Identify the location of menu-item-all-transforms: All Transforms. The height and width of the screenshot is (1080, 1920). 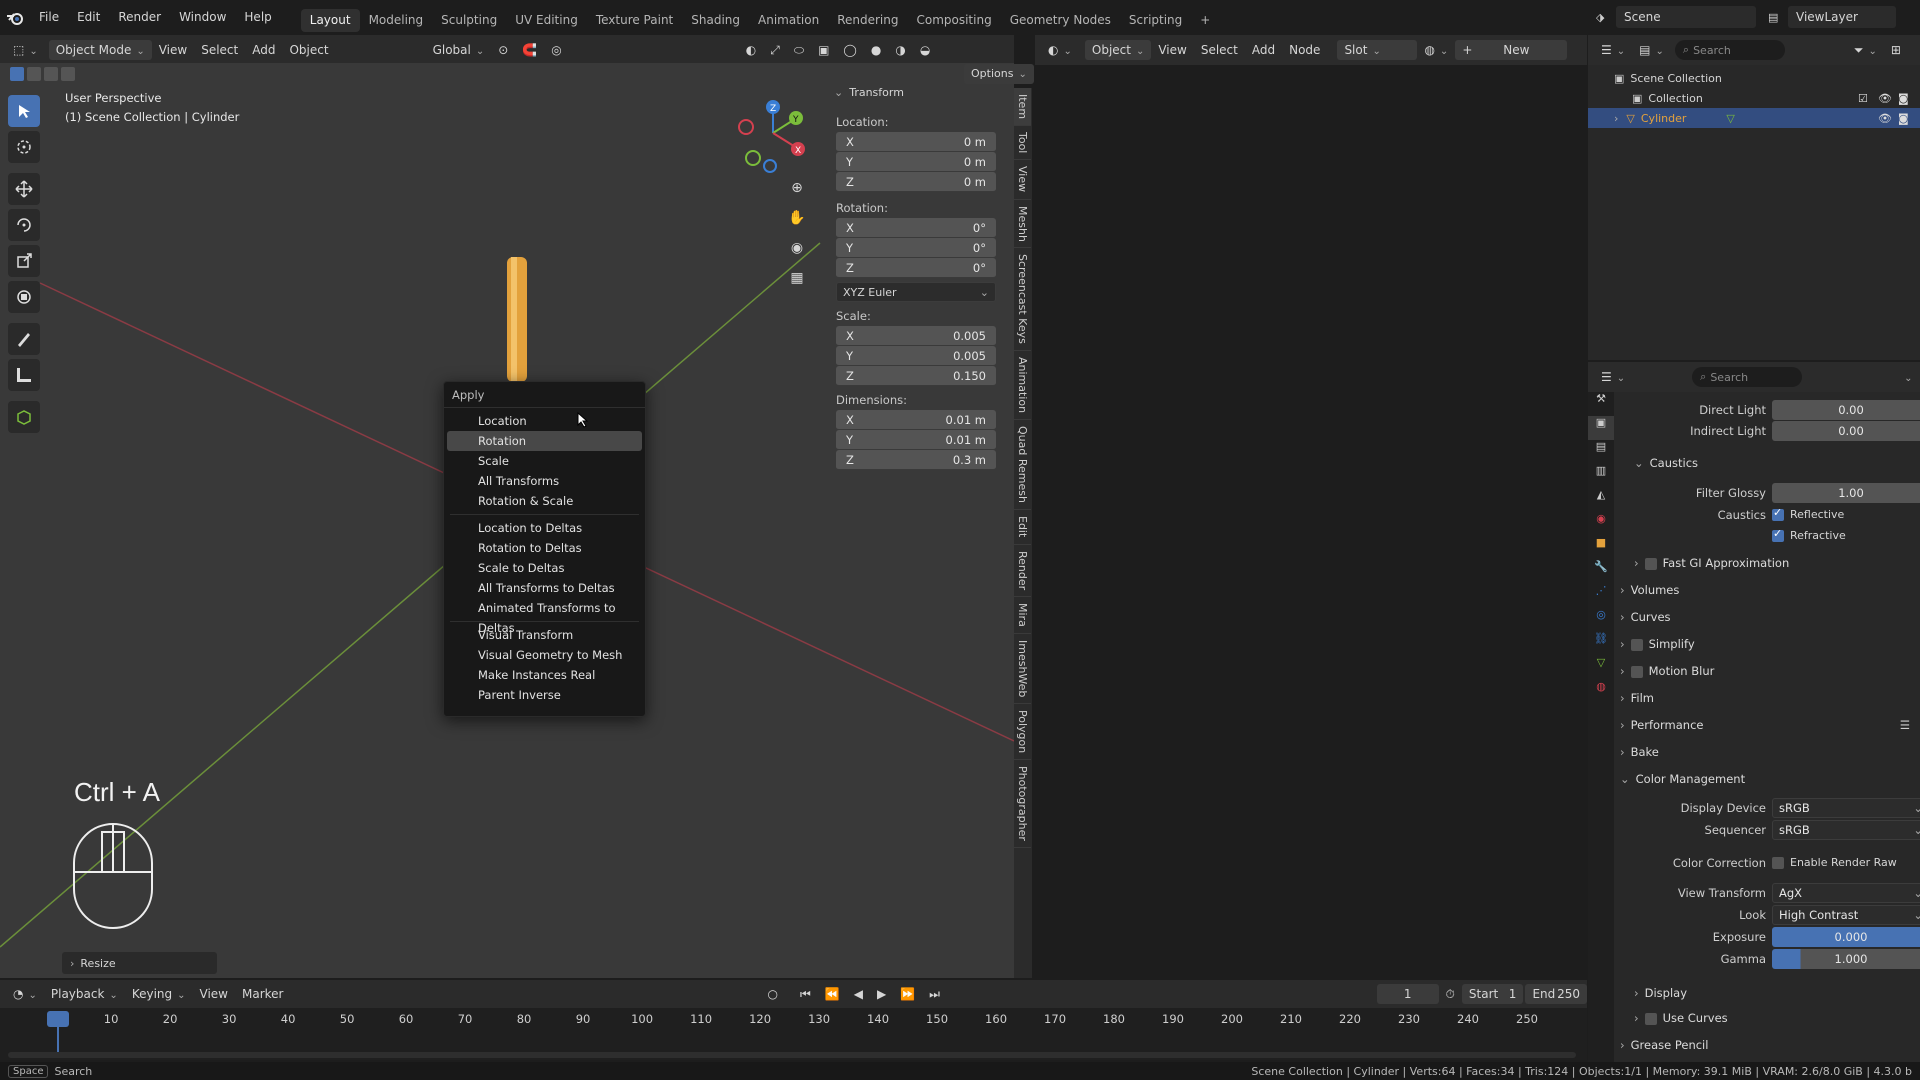
(544, 481).